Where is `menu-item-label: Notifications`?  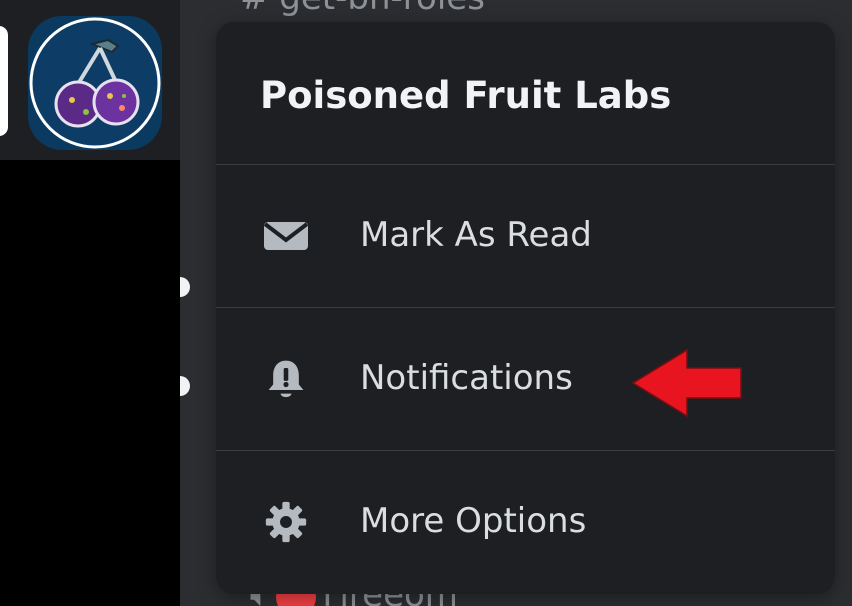 menu-item-label: Notifications is located at coordinates (466, 378).